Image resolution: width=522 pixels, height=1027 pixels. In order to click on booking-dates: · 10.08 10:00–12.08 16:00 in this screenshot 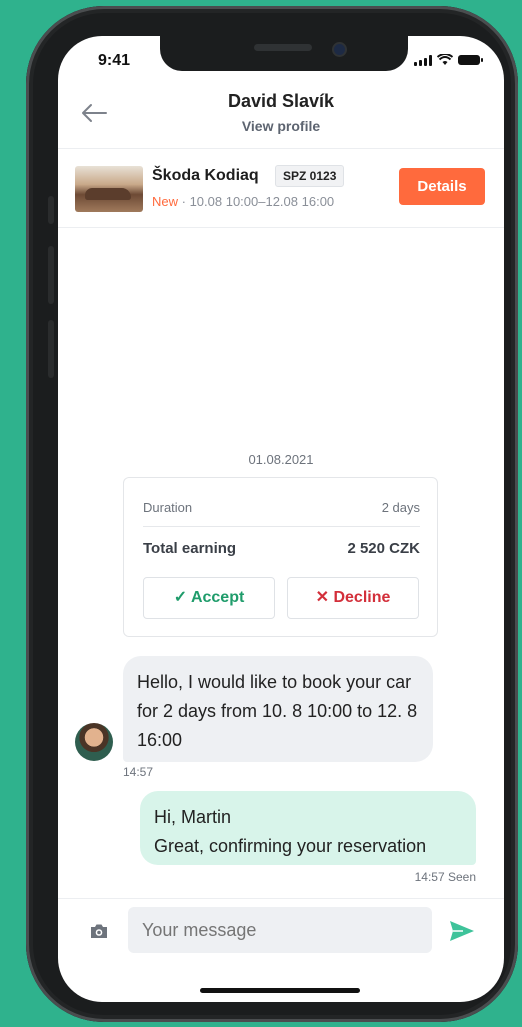, I will do `click(256, 201)`.